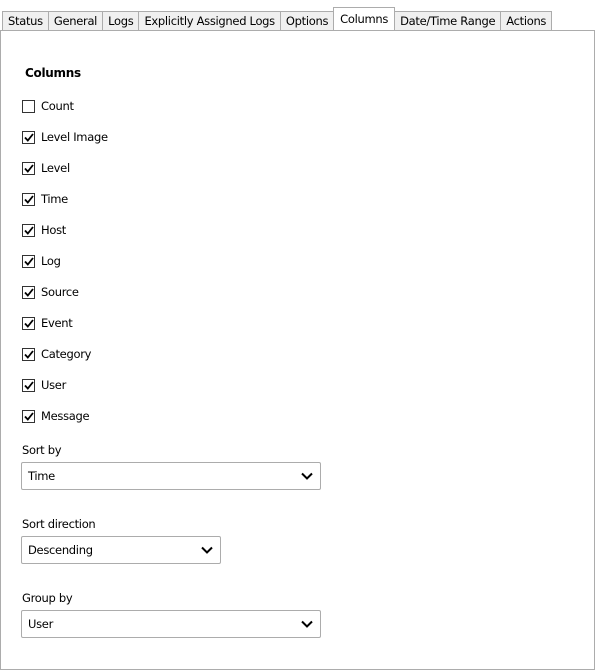 This screenshot has width=596, height=670. Describe the element at coordinates (55, 168) in the screenshot. I see `checkbox-label: Level` at that location.